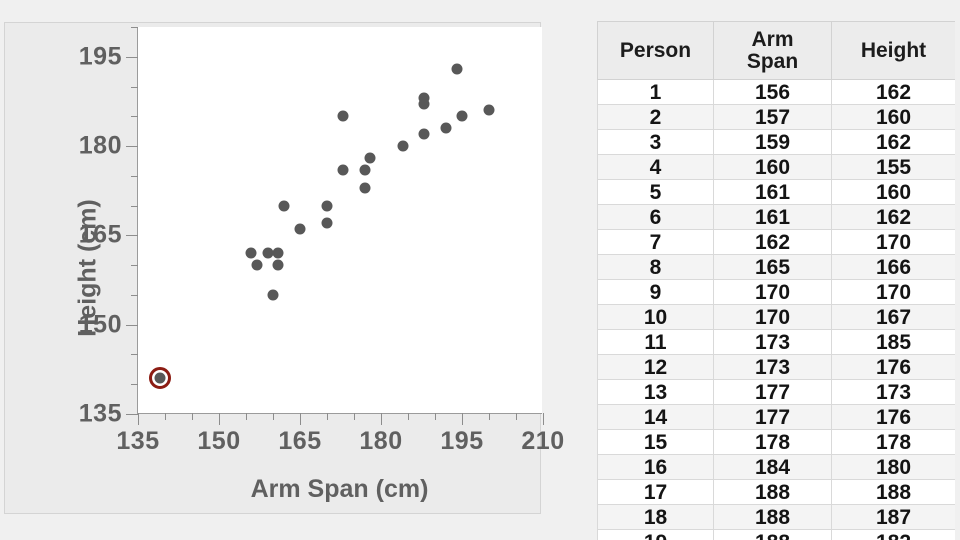 Image resolution: width=960 pixels, height=540 pixels. Describe the element at coordinates (655, 142) in the screenshot. I see `cell-person: 3` at that location.